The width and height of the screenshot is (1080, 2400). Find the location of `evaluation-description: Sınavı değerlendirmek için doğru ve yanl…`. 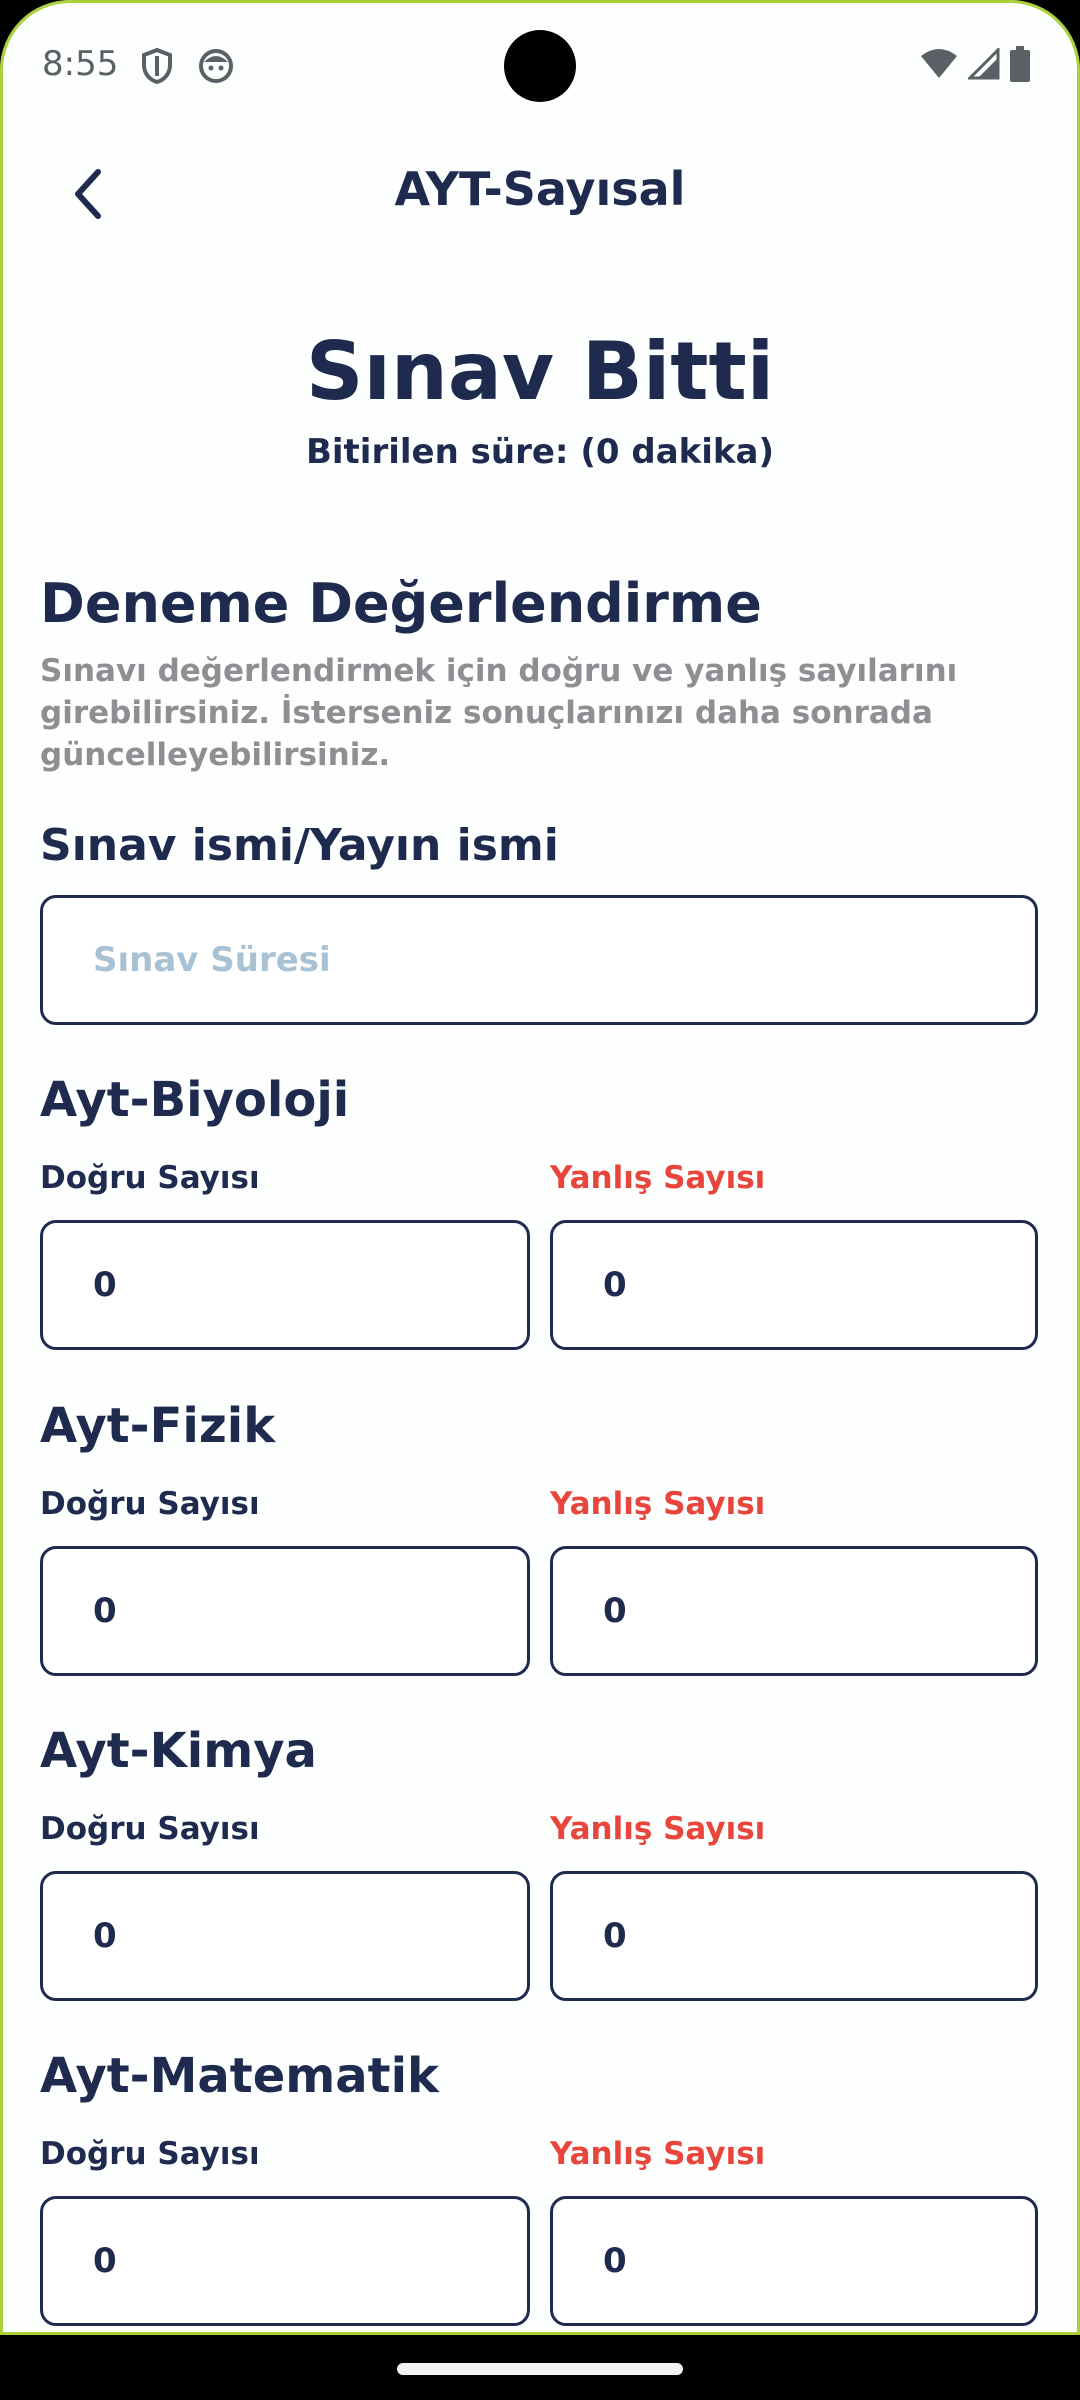

evaluation-description: Sınavı değerlendirmek için doğru ve yanl… is located at coordinates (499, 713).